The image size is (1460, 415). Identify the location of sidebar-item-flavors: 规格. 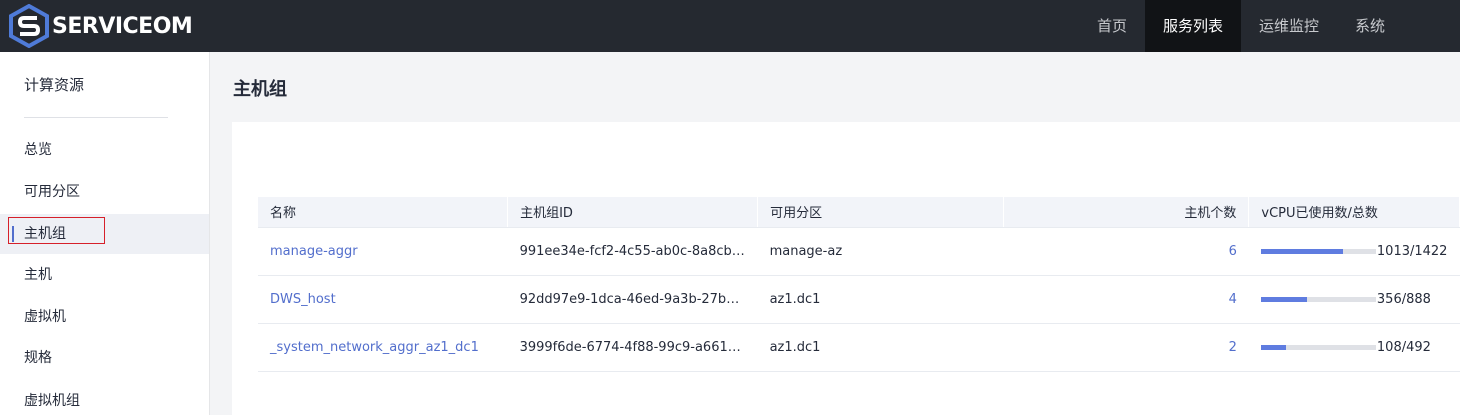
(104, 358).